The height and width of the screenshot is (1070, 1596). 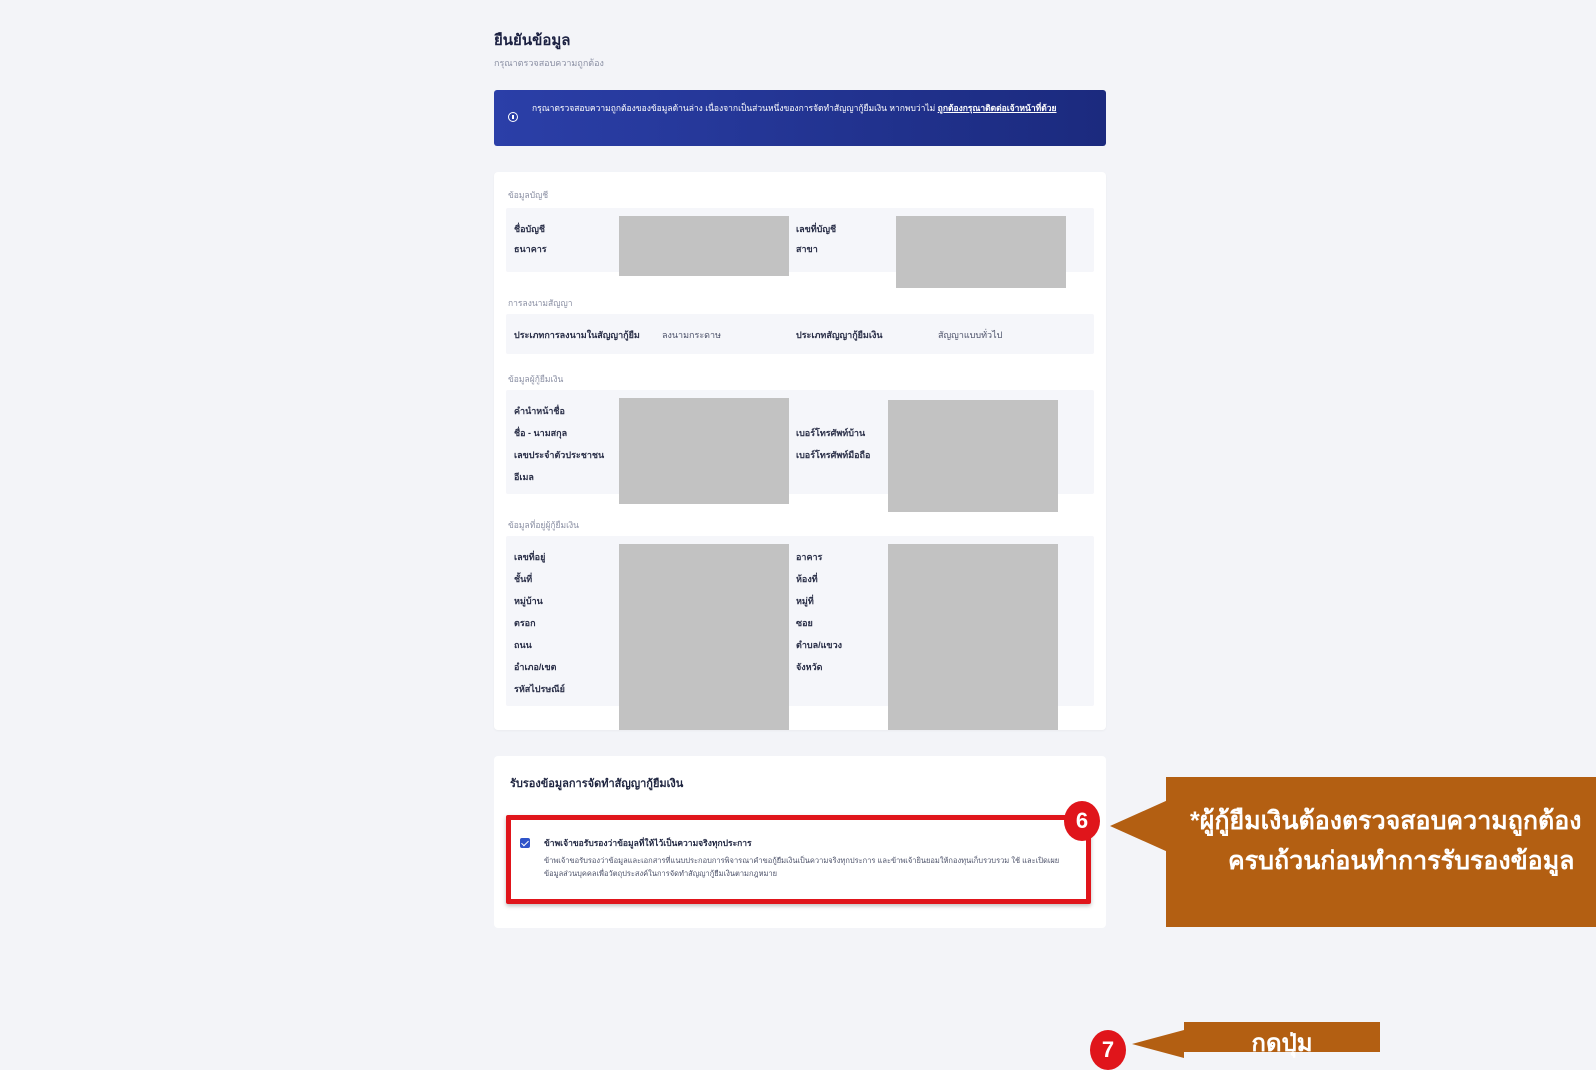 I want to click on page-subtitle: กรุณาตรวจสอบความถูกต้อง, so click(x=549, y=63).